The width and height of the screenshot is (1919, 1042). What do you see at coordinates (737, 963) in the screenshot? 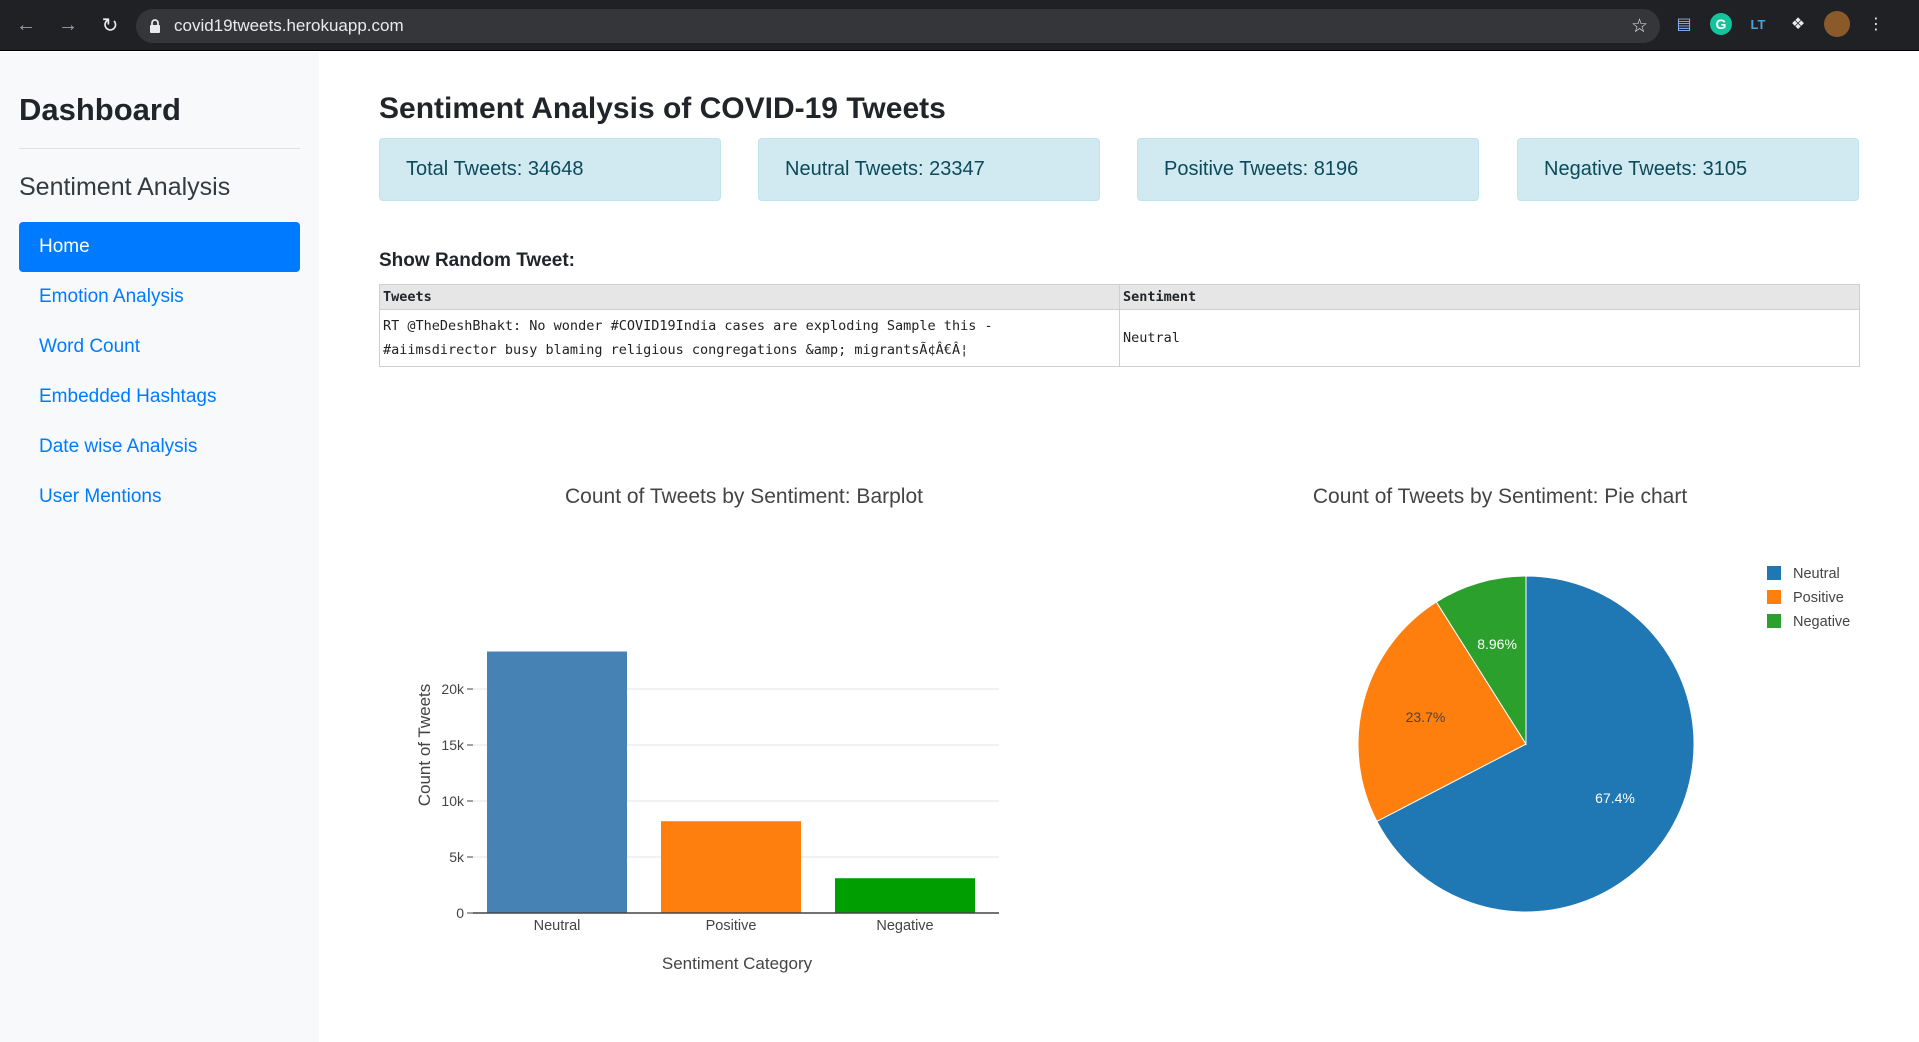
I see `bar-chart-x-axis-label: Sentiment Category` at bounding box center [737, 963].